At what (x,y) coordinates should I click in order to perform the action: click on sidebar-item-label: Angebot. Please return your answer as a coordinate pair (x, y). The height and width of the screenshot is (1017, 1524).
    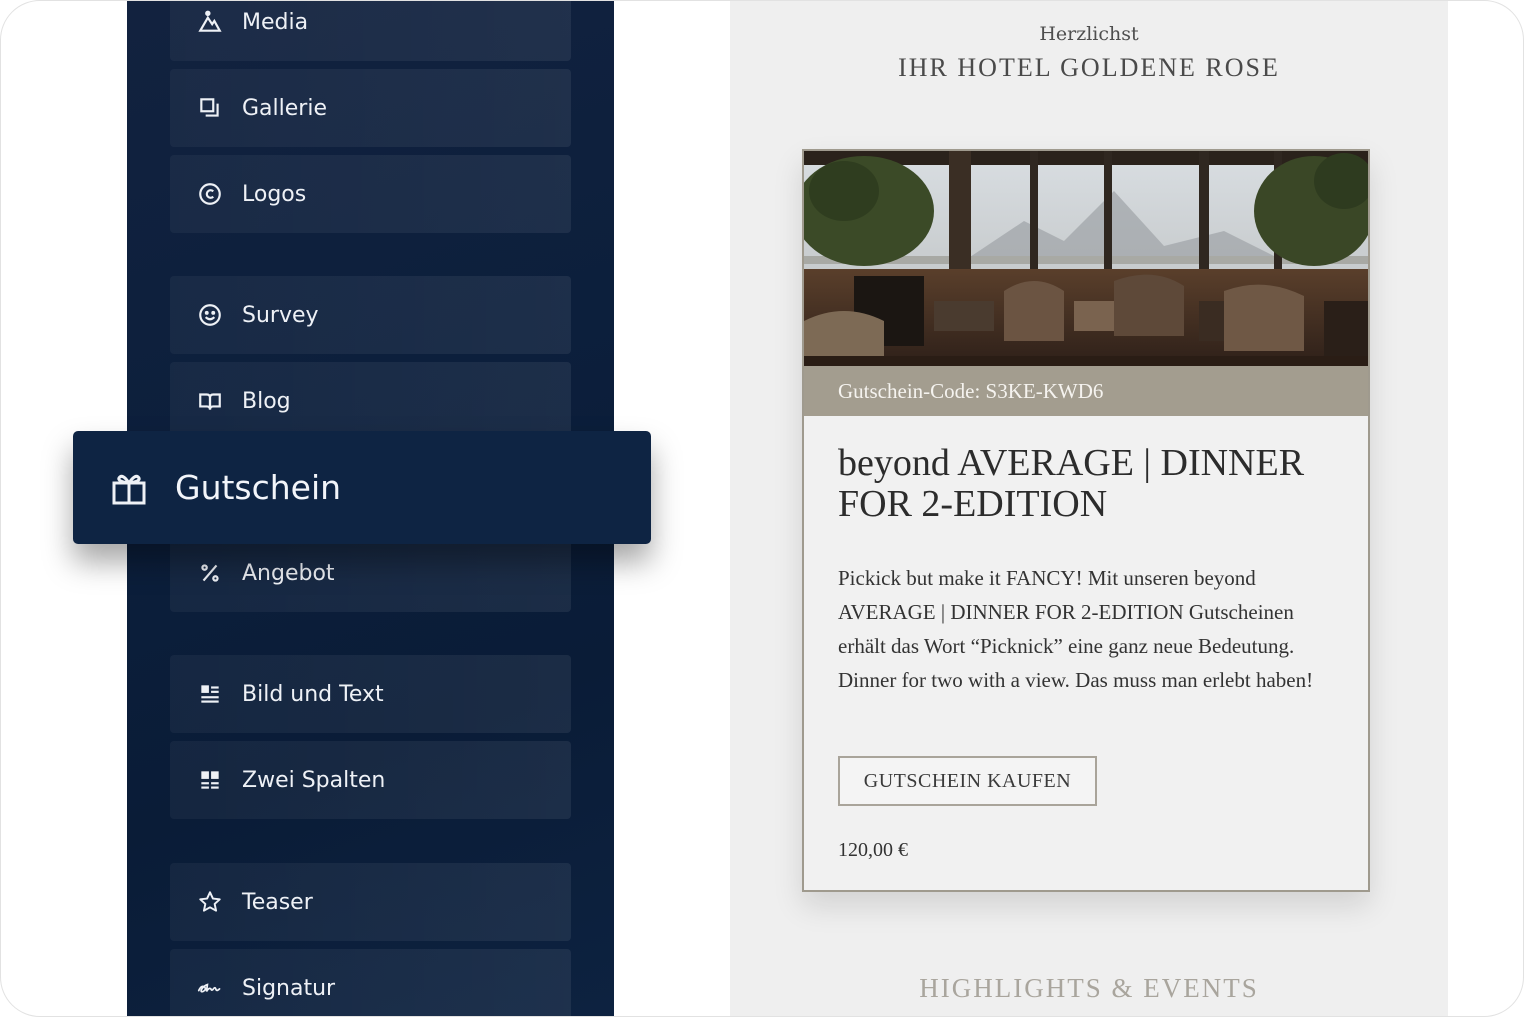
    Looking at the image, I should click on (288, 573).